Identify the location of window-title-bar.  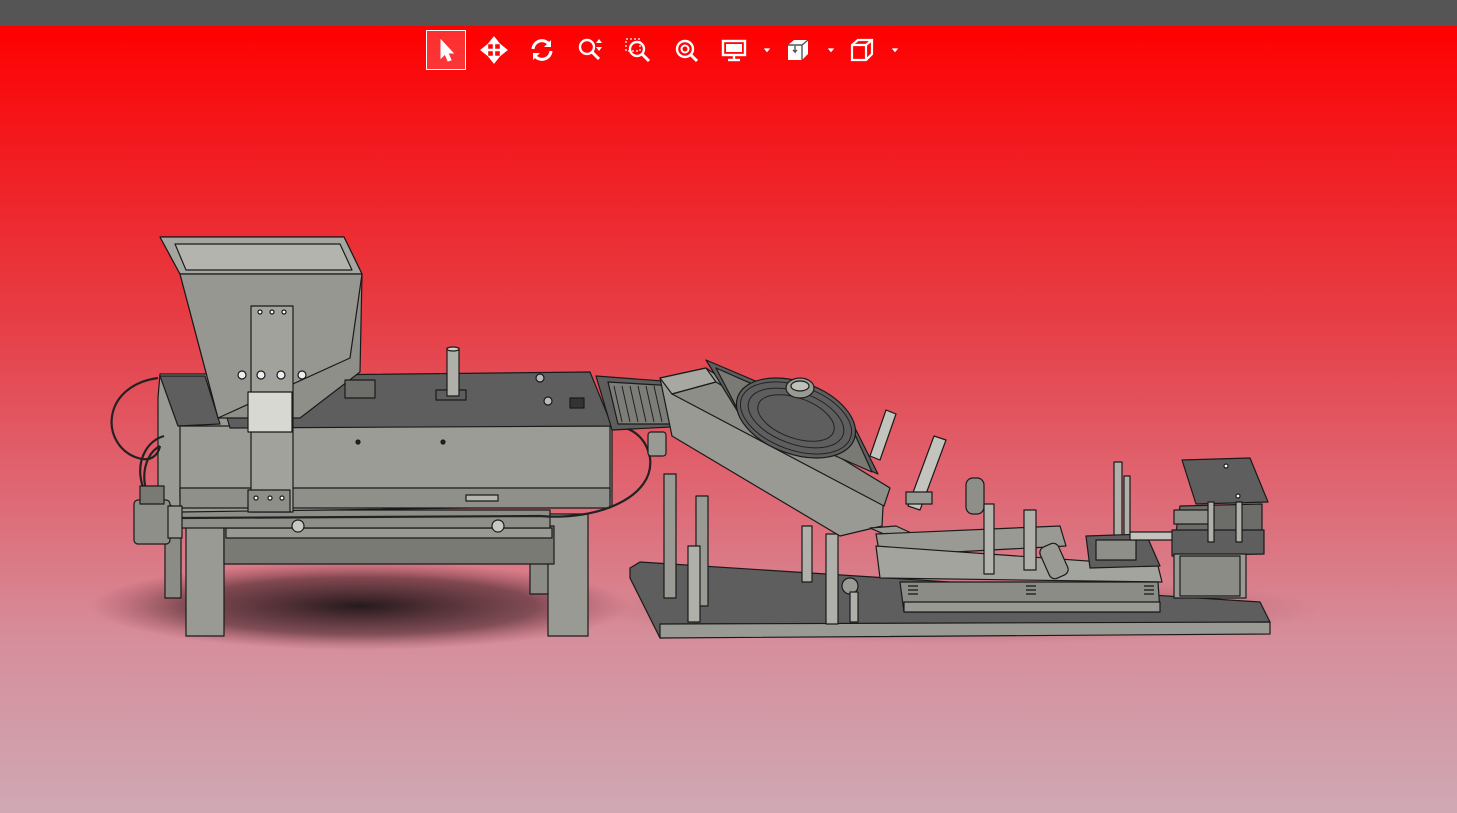
(728, 13).